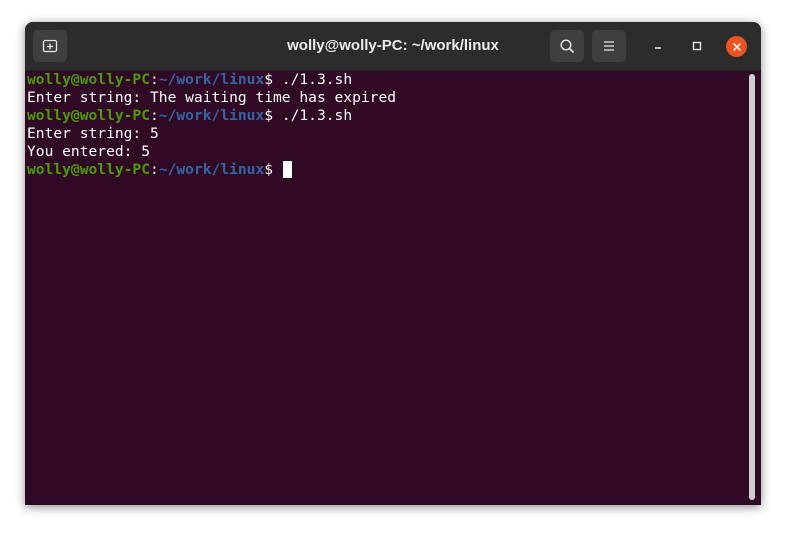 The image size is (786, 533). I want to click on maximize-button, so click(697, 46).